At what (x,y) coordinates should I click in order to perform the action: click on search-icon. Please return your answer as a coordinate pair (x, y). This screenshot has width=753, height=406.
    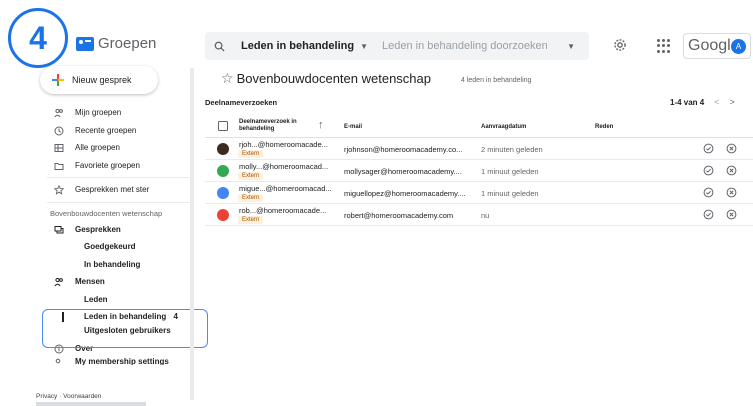
    Looking at the image, I should click on (219, 46).